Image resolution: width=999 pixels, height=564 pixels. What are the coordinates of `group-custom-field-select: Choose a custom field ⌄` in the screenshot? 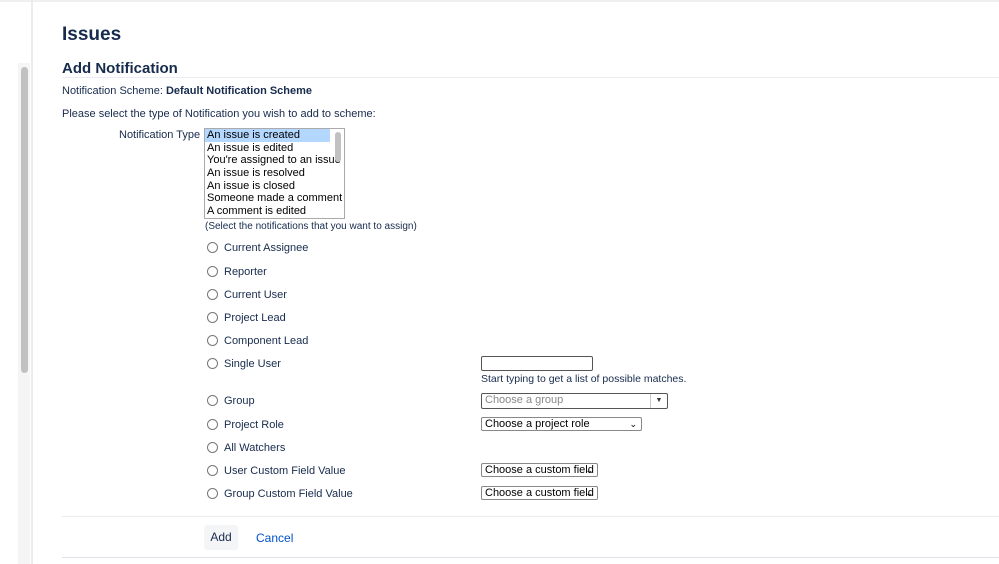 It's located at (539, 493).